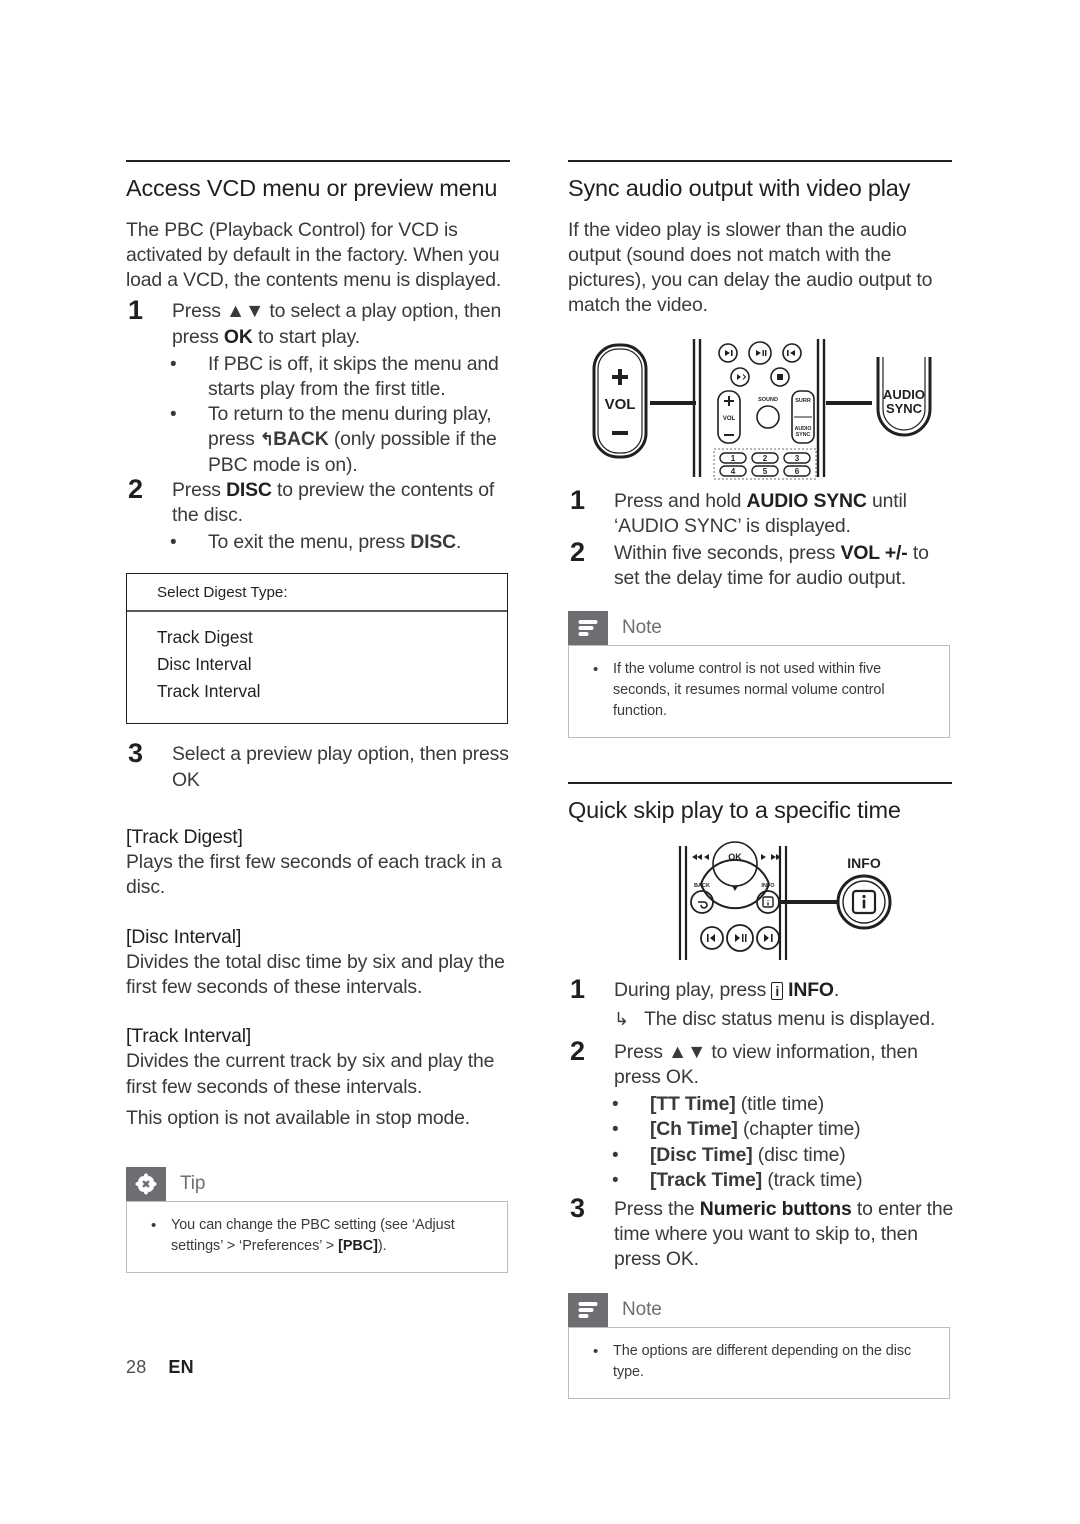 This screenshot has width=1080, height=1524. Describe the element at coordinates (755, 1129) in the screenshot. I see `bullet-text: [Ch Time] (chapter time)` at that location.